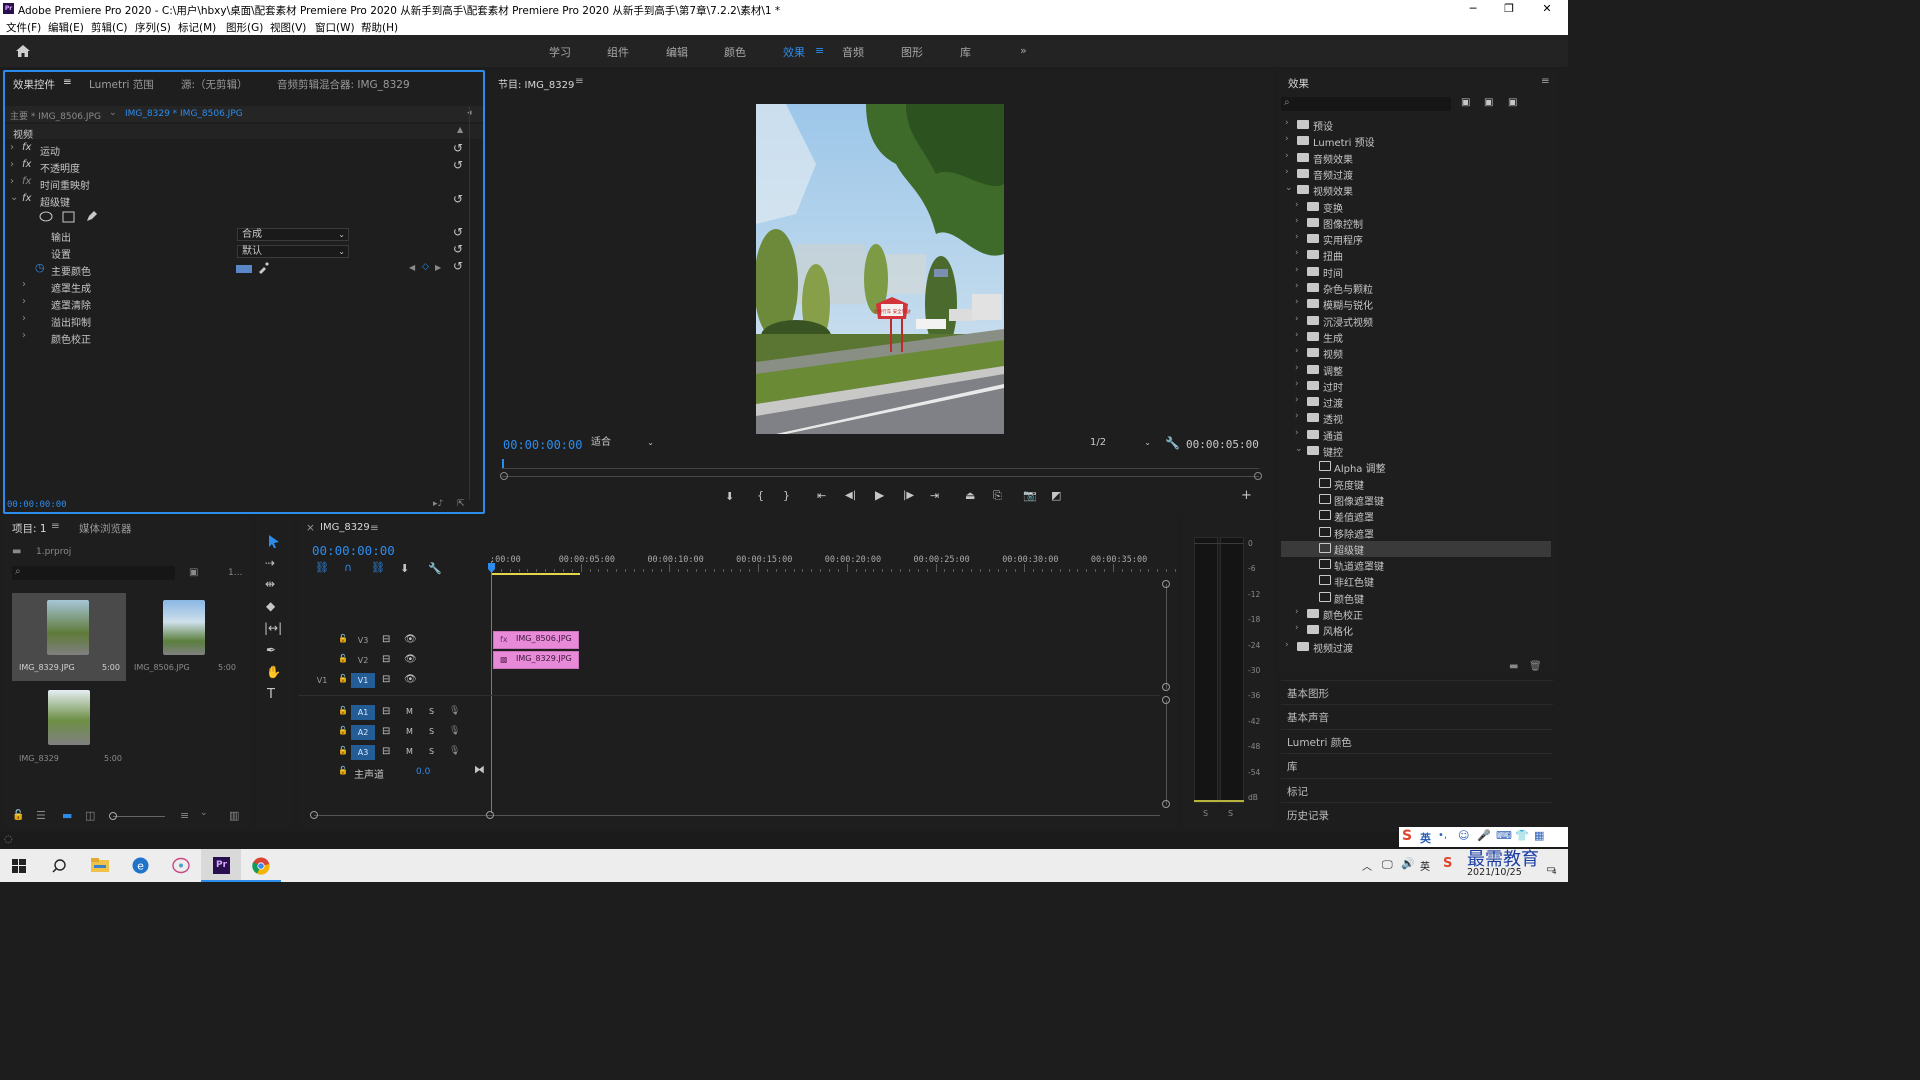 The width and height of the screenshot is (1920, 1080). Describe the element at coordinates (735, 52) in the screenshot. I see `workspace-color-tab: 颜色` at that location.